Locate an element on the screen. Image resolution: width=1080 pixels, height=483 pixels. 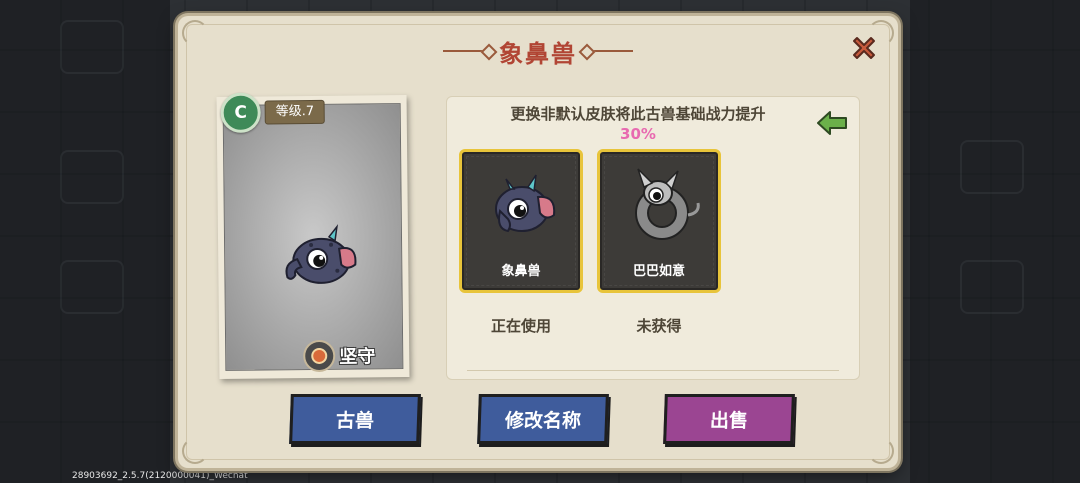
trait-label: 坚守 is located at coordinates (357, 357).